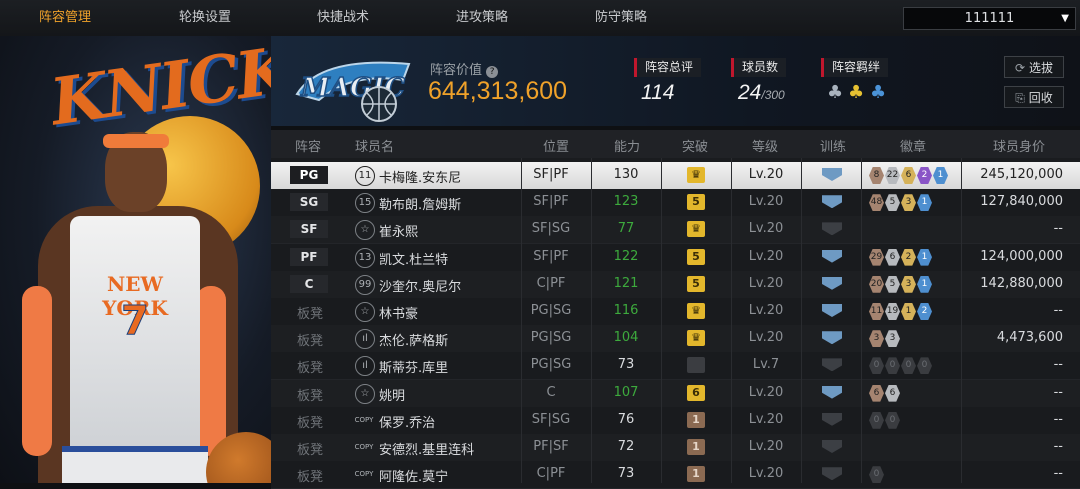 Image resolution: width=1080 pixels, height=489 pixels. Describe the element at coordinates (885, 420) in the screenshot. I see `badge-list: 00` at that location.